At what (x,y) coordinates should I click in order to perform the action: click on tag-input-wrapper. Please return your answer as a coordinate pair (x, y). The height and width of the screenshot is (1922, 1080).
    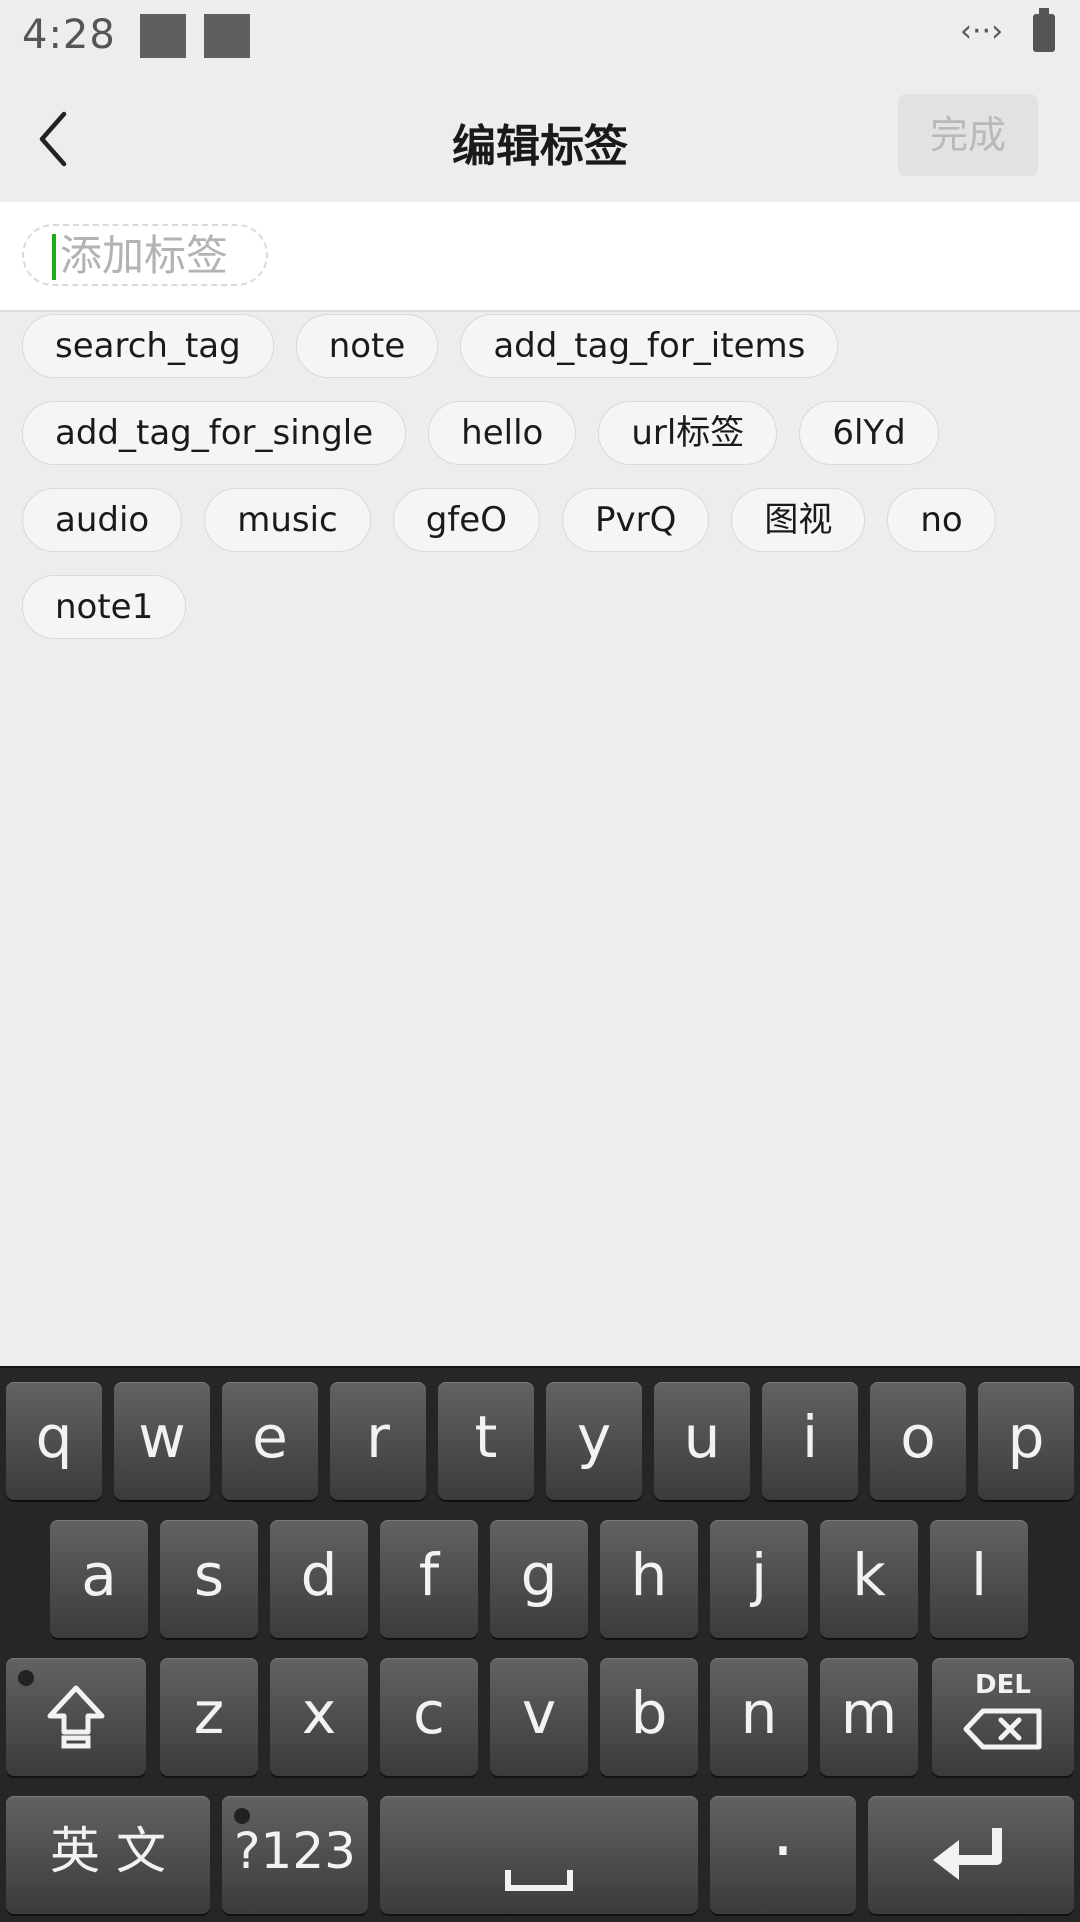
    Looking at the image, I should click on (145, 255).